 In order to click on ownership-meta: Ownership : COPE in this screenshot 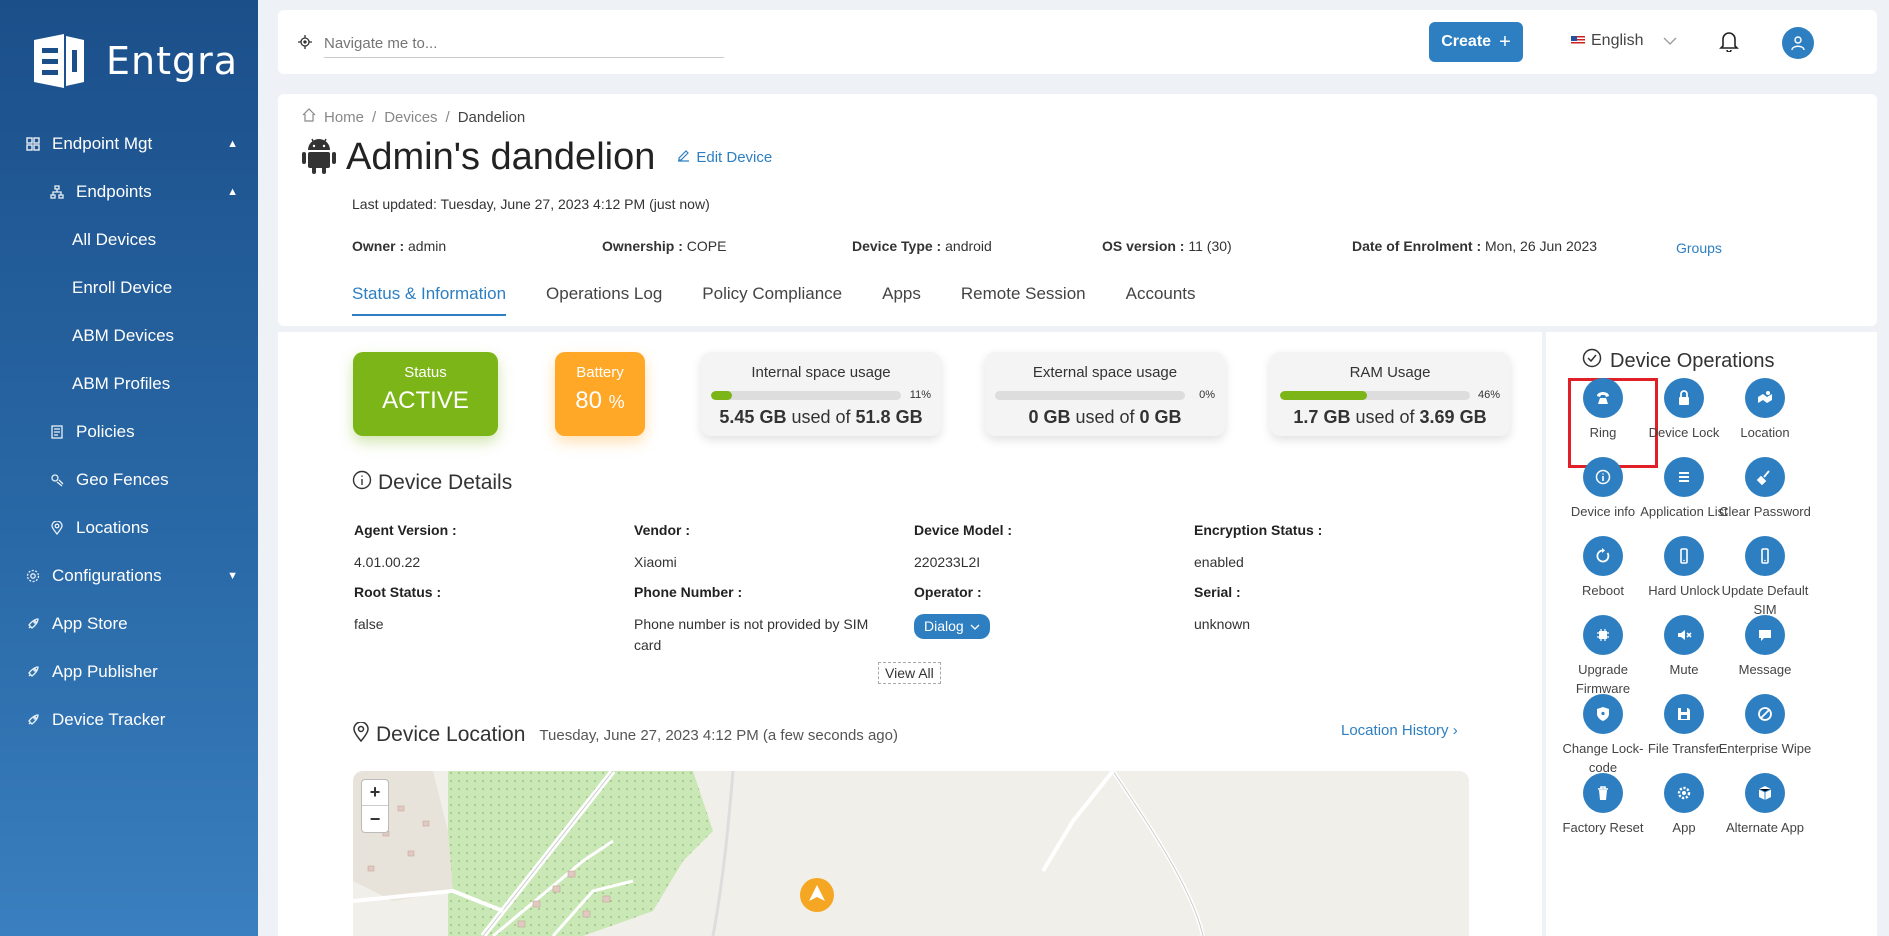, I will do `click(664, 246)`.